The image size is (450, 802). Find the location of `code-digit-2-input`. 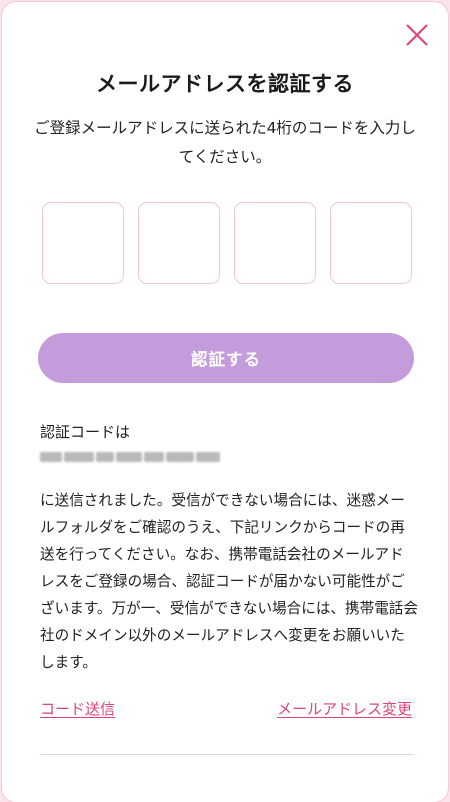

code-digit-2-input is located at coordinates (179, 243).